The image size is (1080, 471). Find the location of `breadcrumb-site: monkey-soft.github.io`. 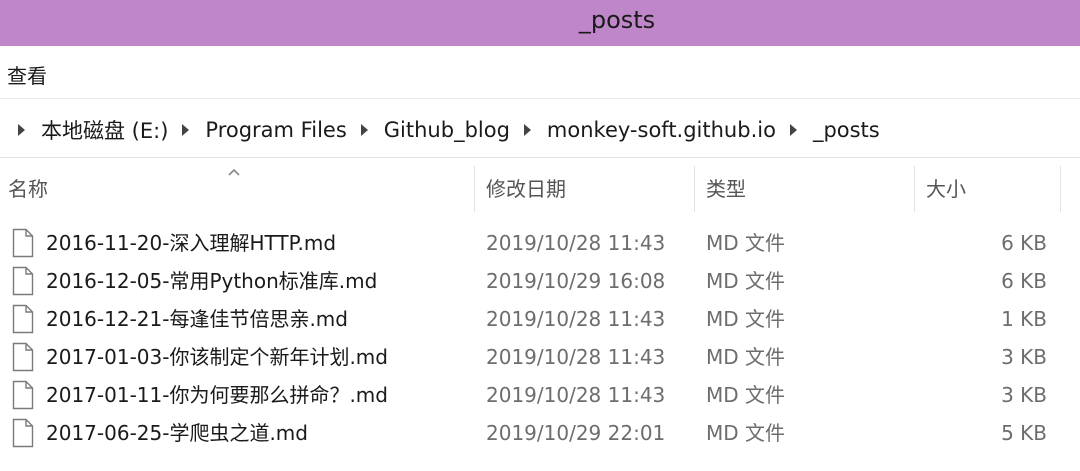

breadcrumb-site: monkey-soft.github.io is located at coordinates (661, 130).